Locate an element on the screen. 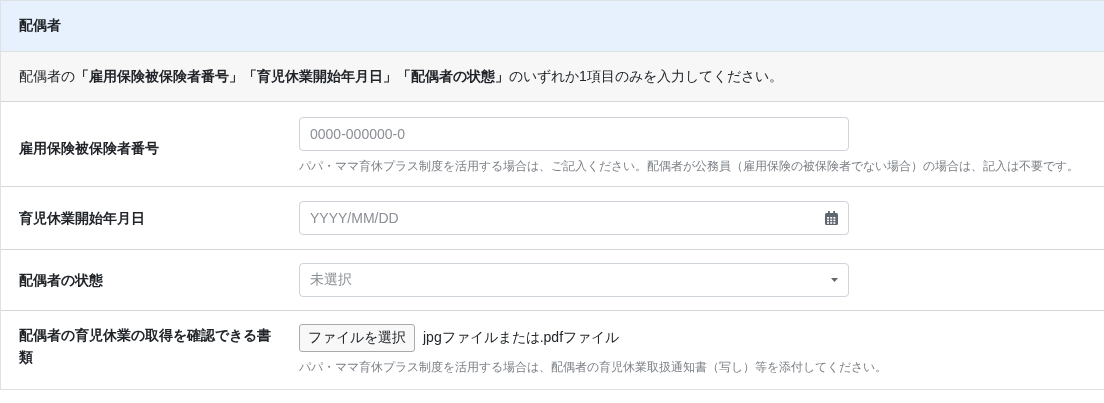 The width and height of the screenshot is (1104, 403). field-label: 雇用保険被保険者番号 is located at coordinates (89, 148).